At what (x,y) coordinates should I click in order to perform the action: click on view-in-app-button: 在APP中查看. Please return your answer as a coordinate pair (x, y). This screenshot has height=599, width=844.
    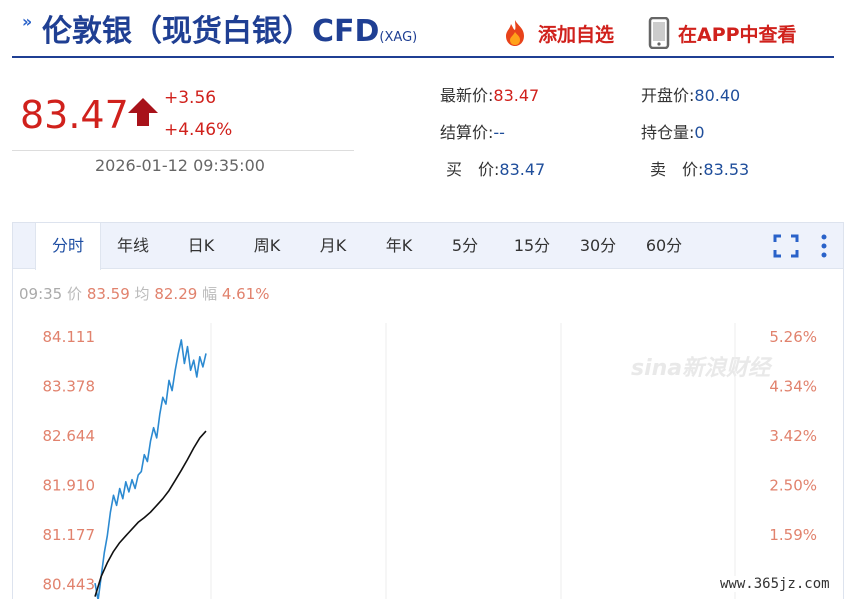
    Looking at the image, I should click on (722, 33).